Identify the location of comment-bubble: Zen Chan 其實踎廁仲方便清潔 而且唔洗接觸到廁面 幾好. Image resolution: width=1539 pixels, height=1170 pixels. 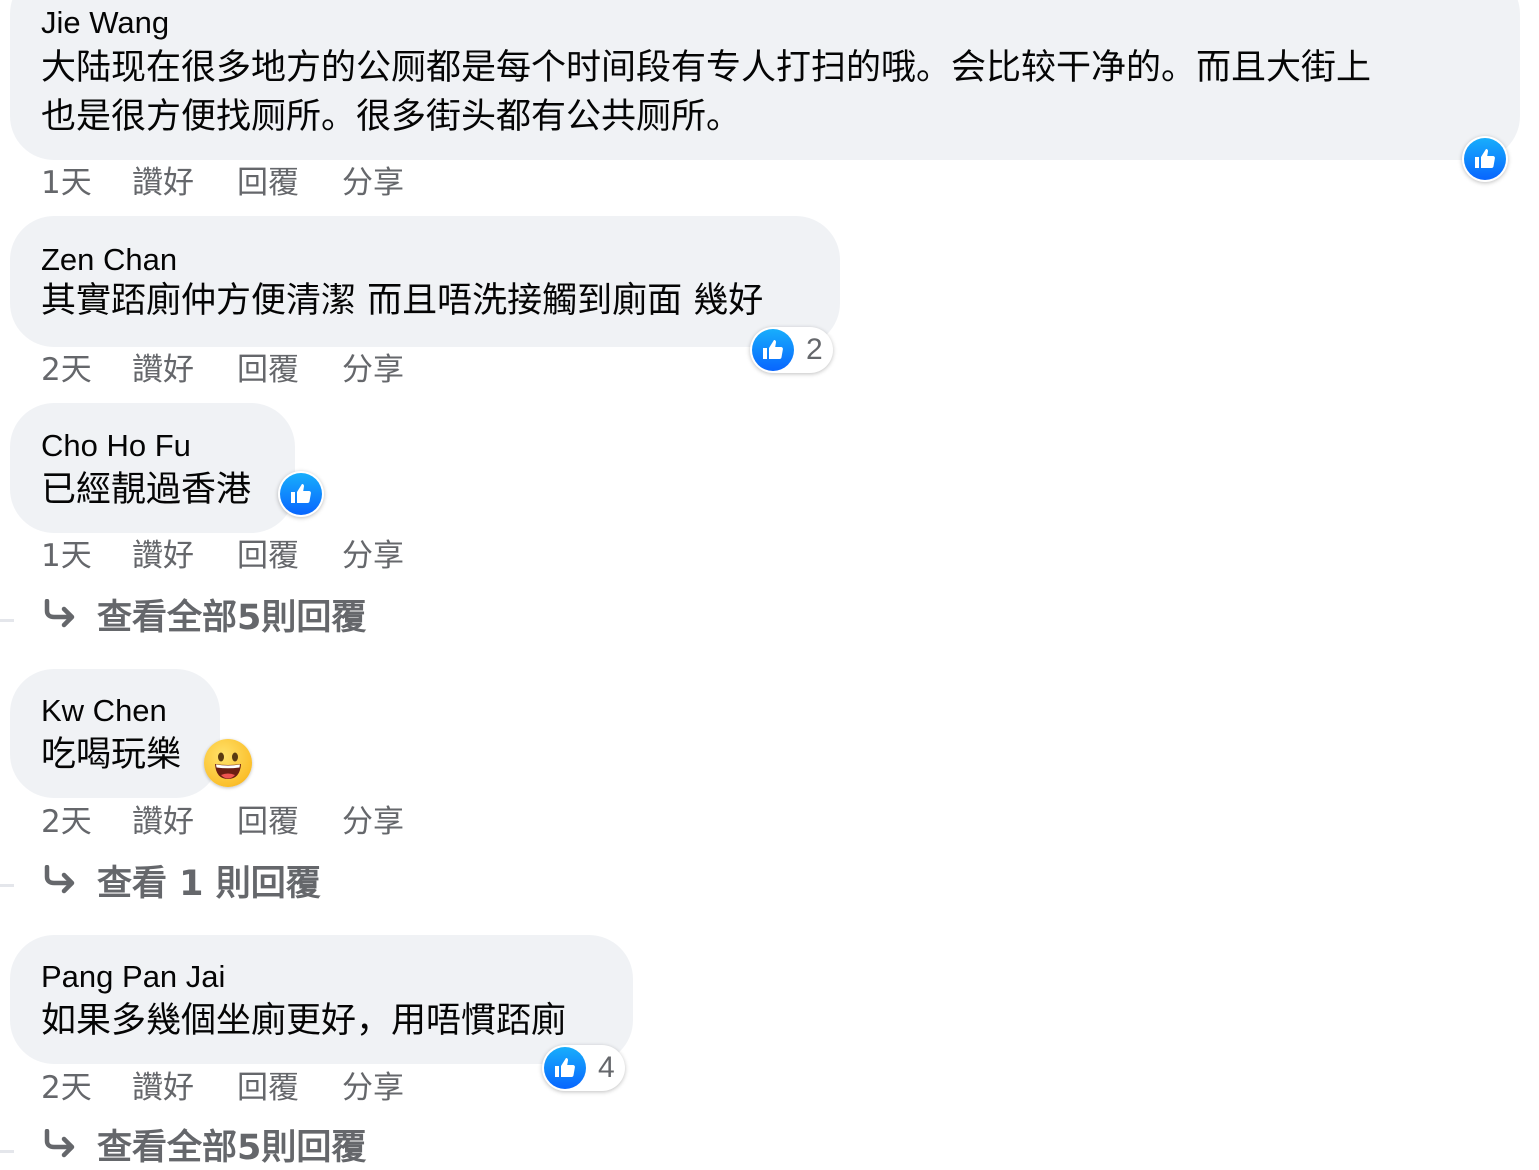
(425, 281).